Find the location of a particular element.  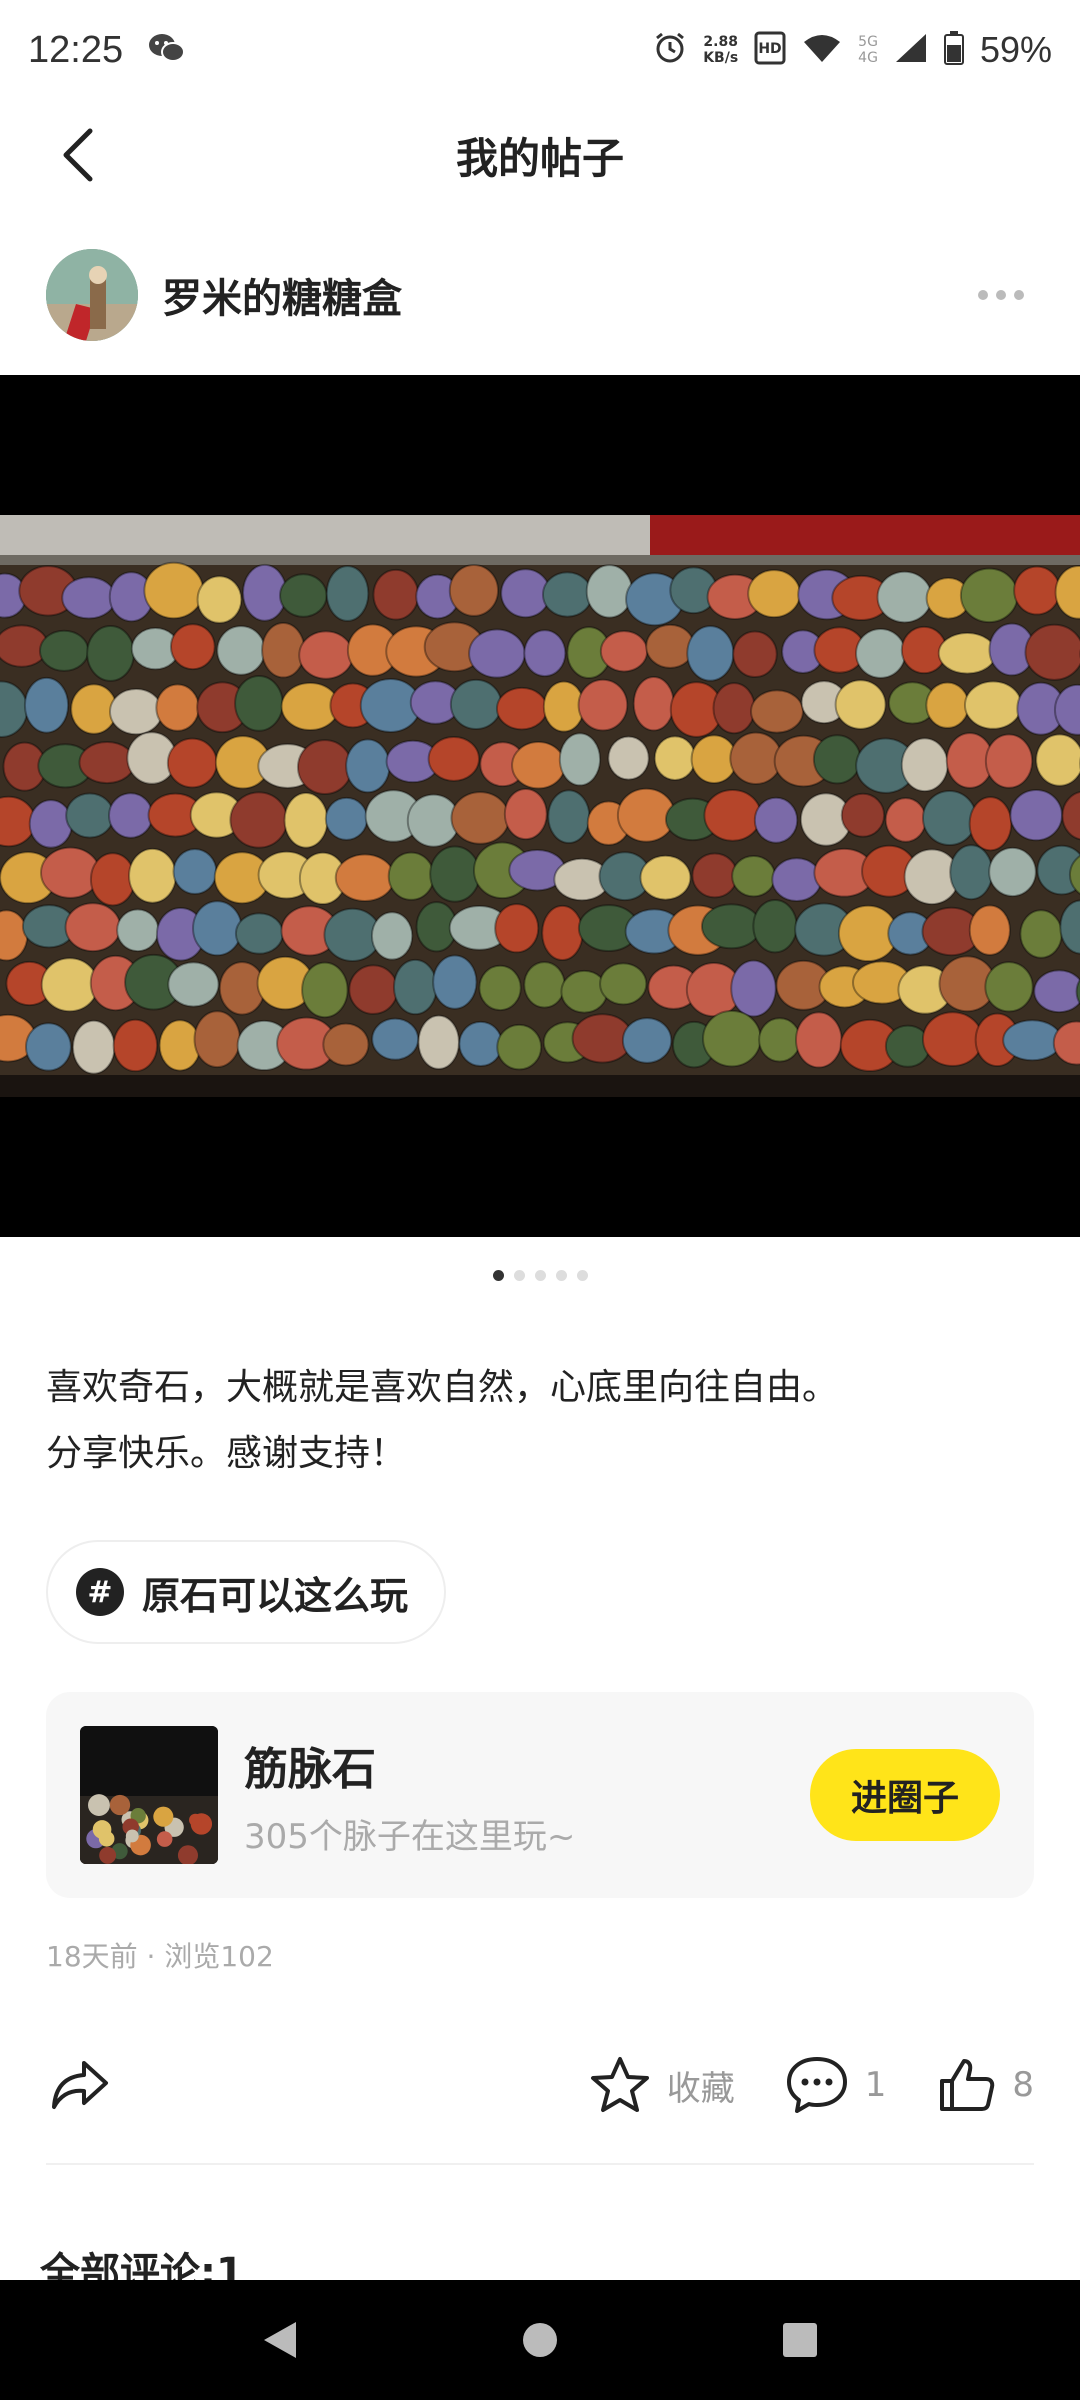

author-name: 罗米的糖糖盒 is located at coordinates (282, 295).